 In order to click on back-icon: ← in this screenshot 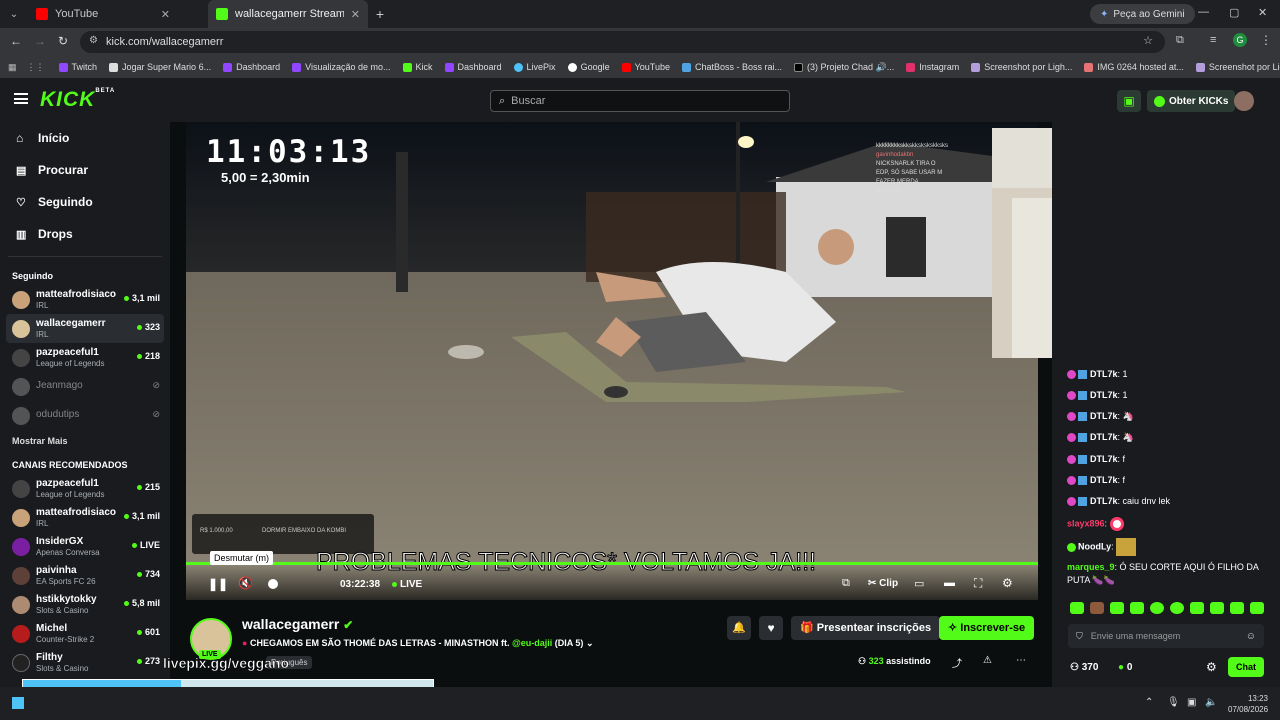, I will do `click(16, 41)`.